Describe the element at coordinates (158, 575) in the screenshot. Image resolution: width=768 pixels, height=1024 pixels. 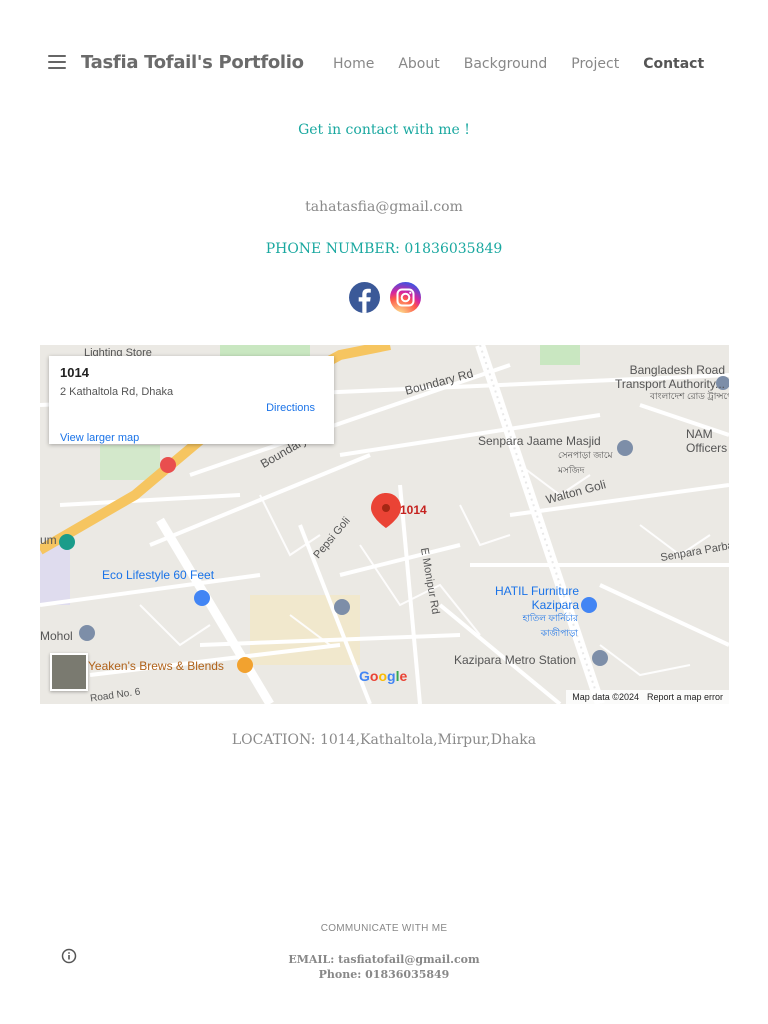
I see `map-label: Eco Lifestyle 60 Feet` at that location.